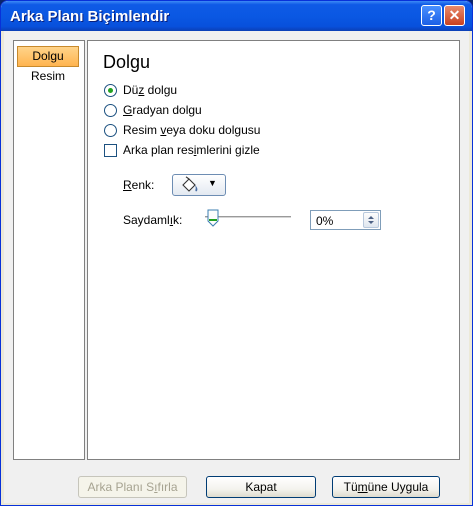 This screenshot has width=473, height=506. Describe the element at coordinates (213, 218) in the screenshot. I see `transparency-slider-thumb` at that location.